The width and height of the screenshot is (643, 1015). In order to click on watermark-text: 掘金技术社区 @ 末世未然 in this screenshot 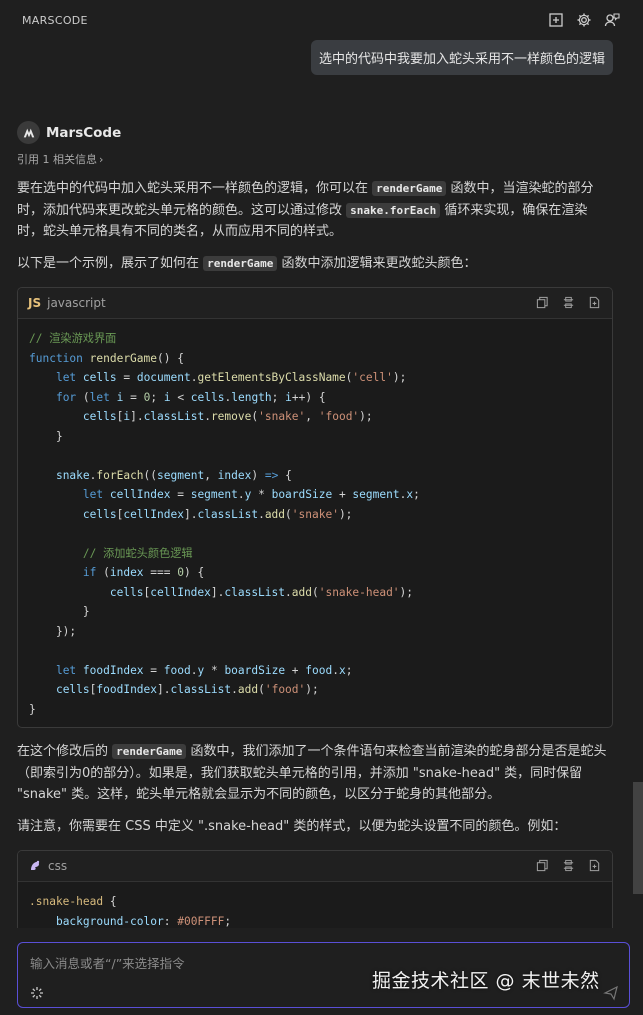, I will do `click(486, 981)`.